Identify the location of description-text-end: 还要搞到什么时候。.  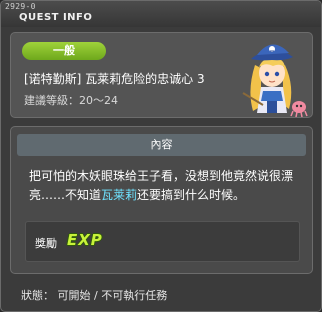
(191, 195).